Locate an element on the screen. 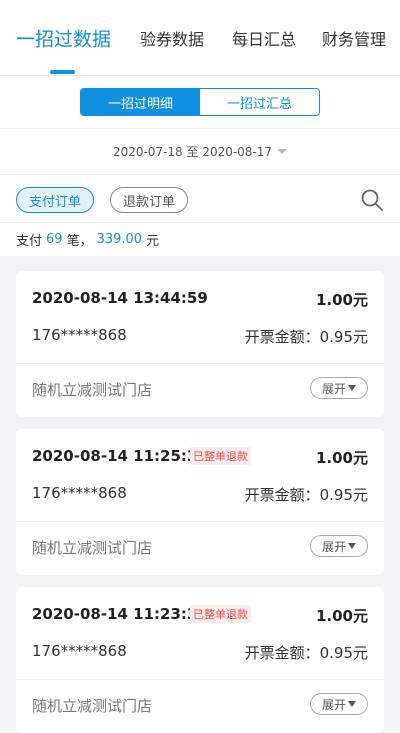  top-tab-bar: 一招过数据 验券数据 每日汇总 财务管理 is located at coordinates (200, 38).